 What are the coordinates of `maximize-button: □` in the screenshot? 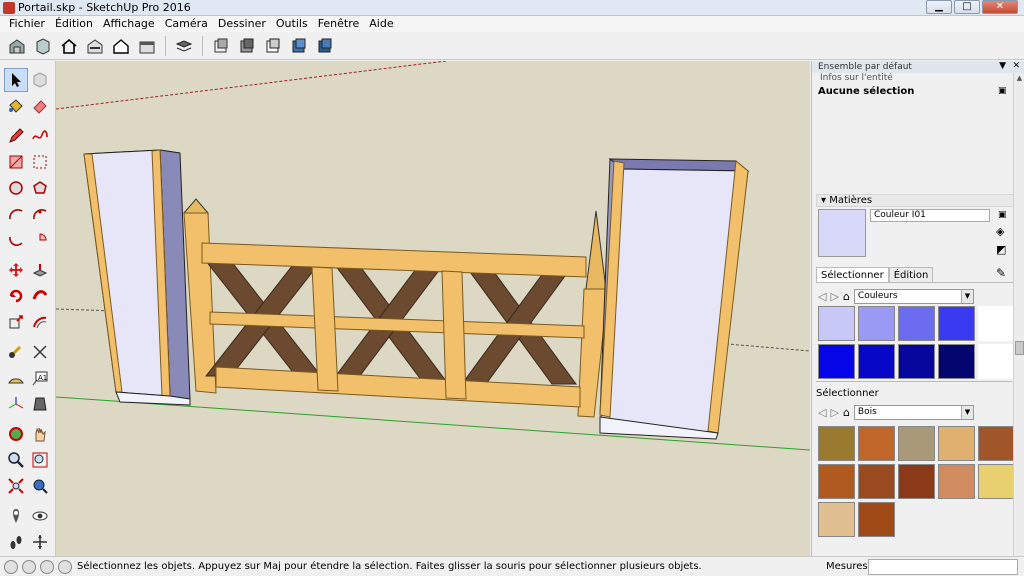 It's located at (967, 7).